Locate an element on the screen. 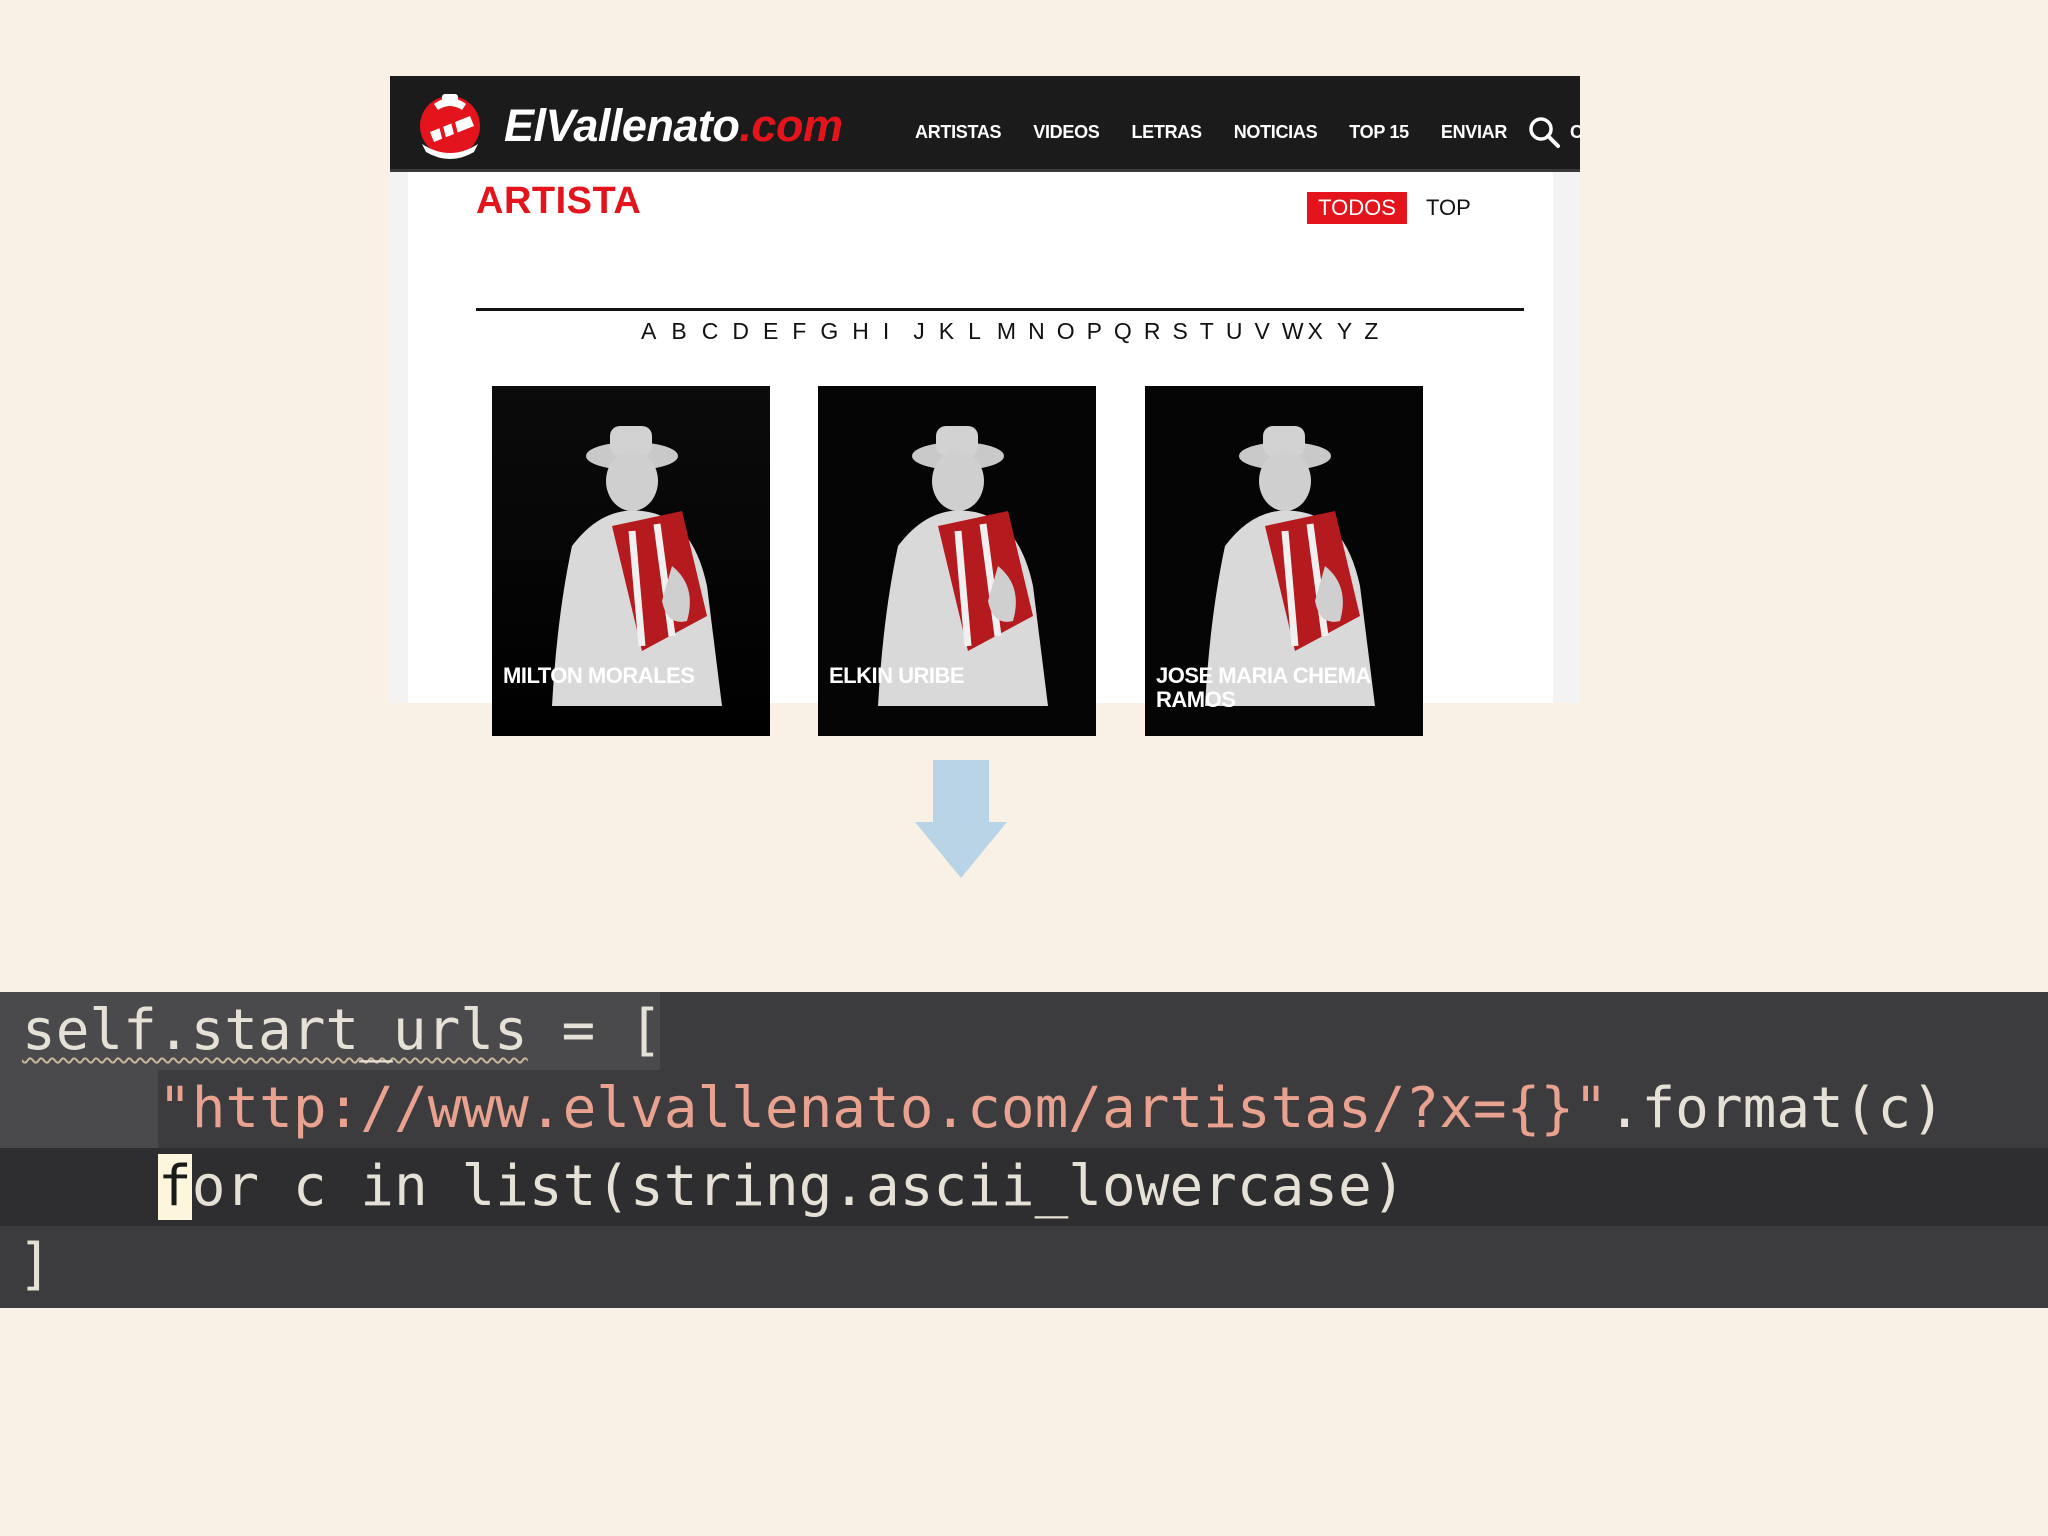 The height and width of the screenshot is (1536, 2048). letter-e: E is located at coordinates (770, 331).